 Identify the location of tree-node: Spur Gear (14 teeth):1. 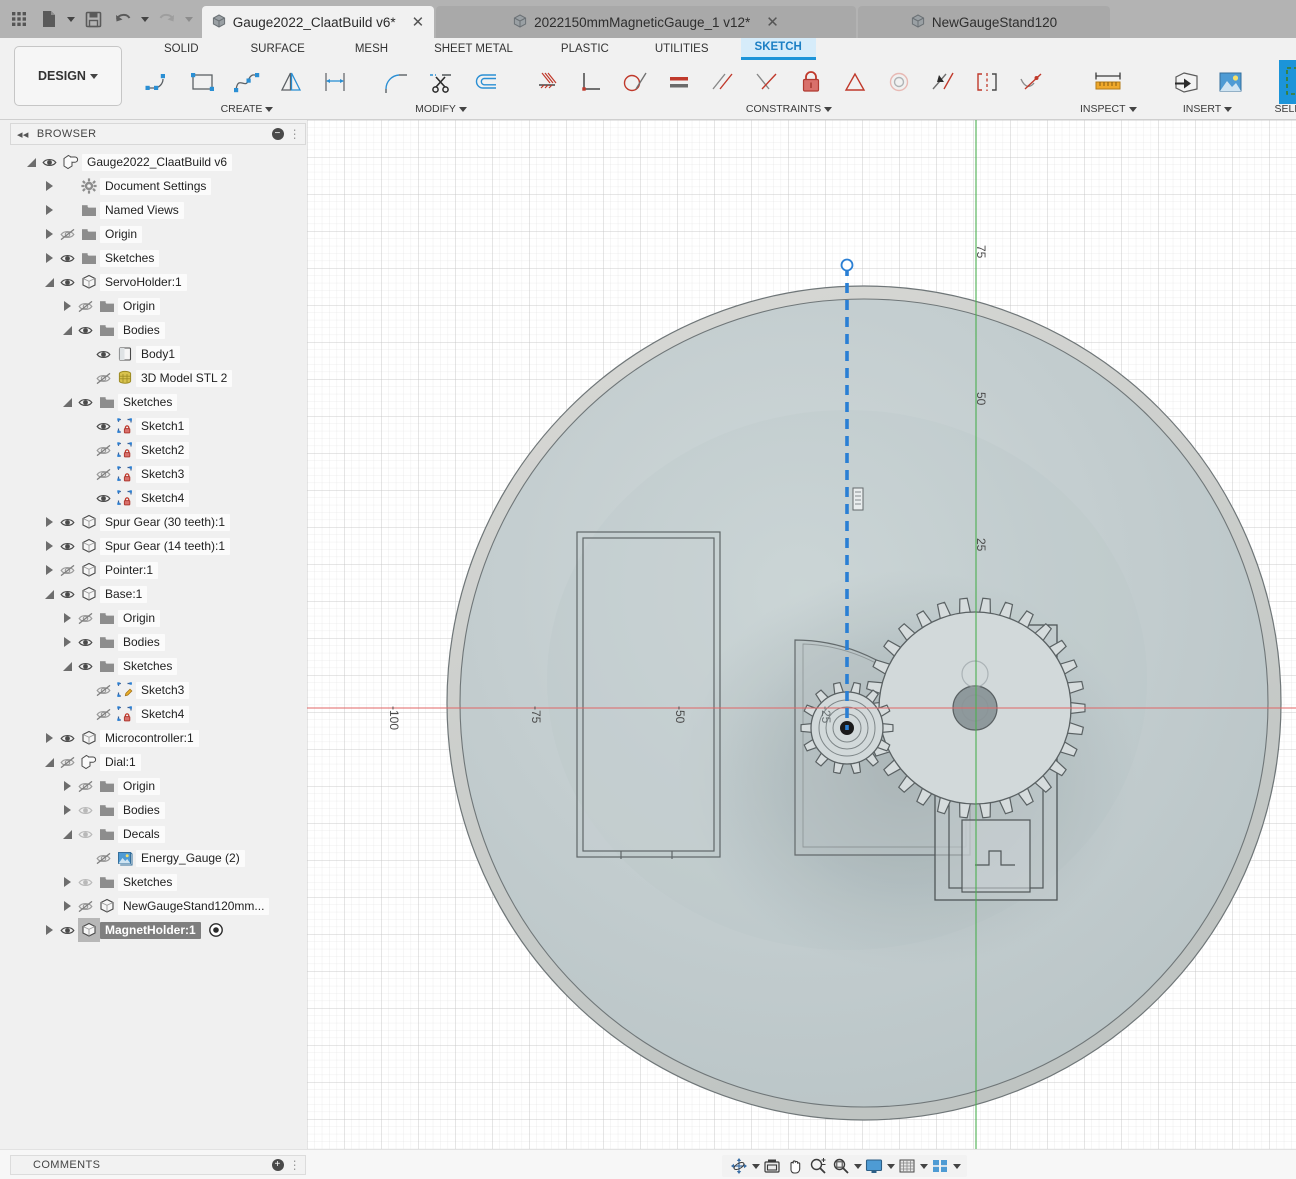
(158, 546).